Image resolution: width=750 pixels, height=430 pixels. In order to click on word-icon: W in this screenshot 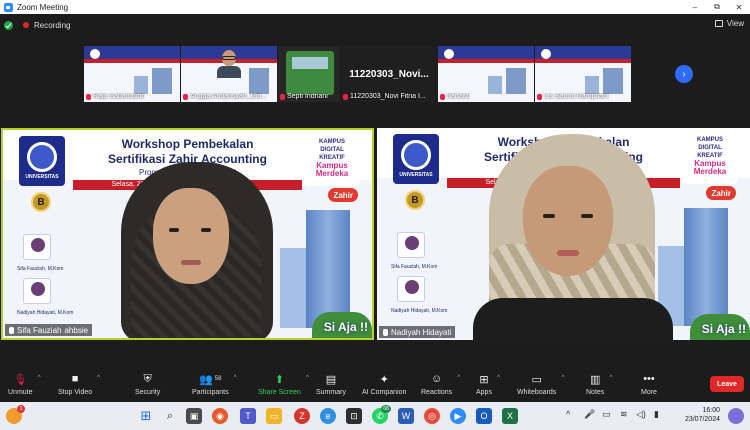, I will do `click(406, 416)`.